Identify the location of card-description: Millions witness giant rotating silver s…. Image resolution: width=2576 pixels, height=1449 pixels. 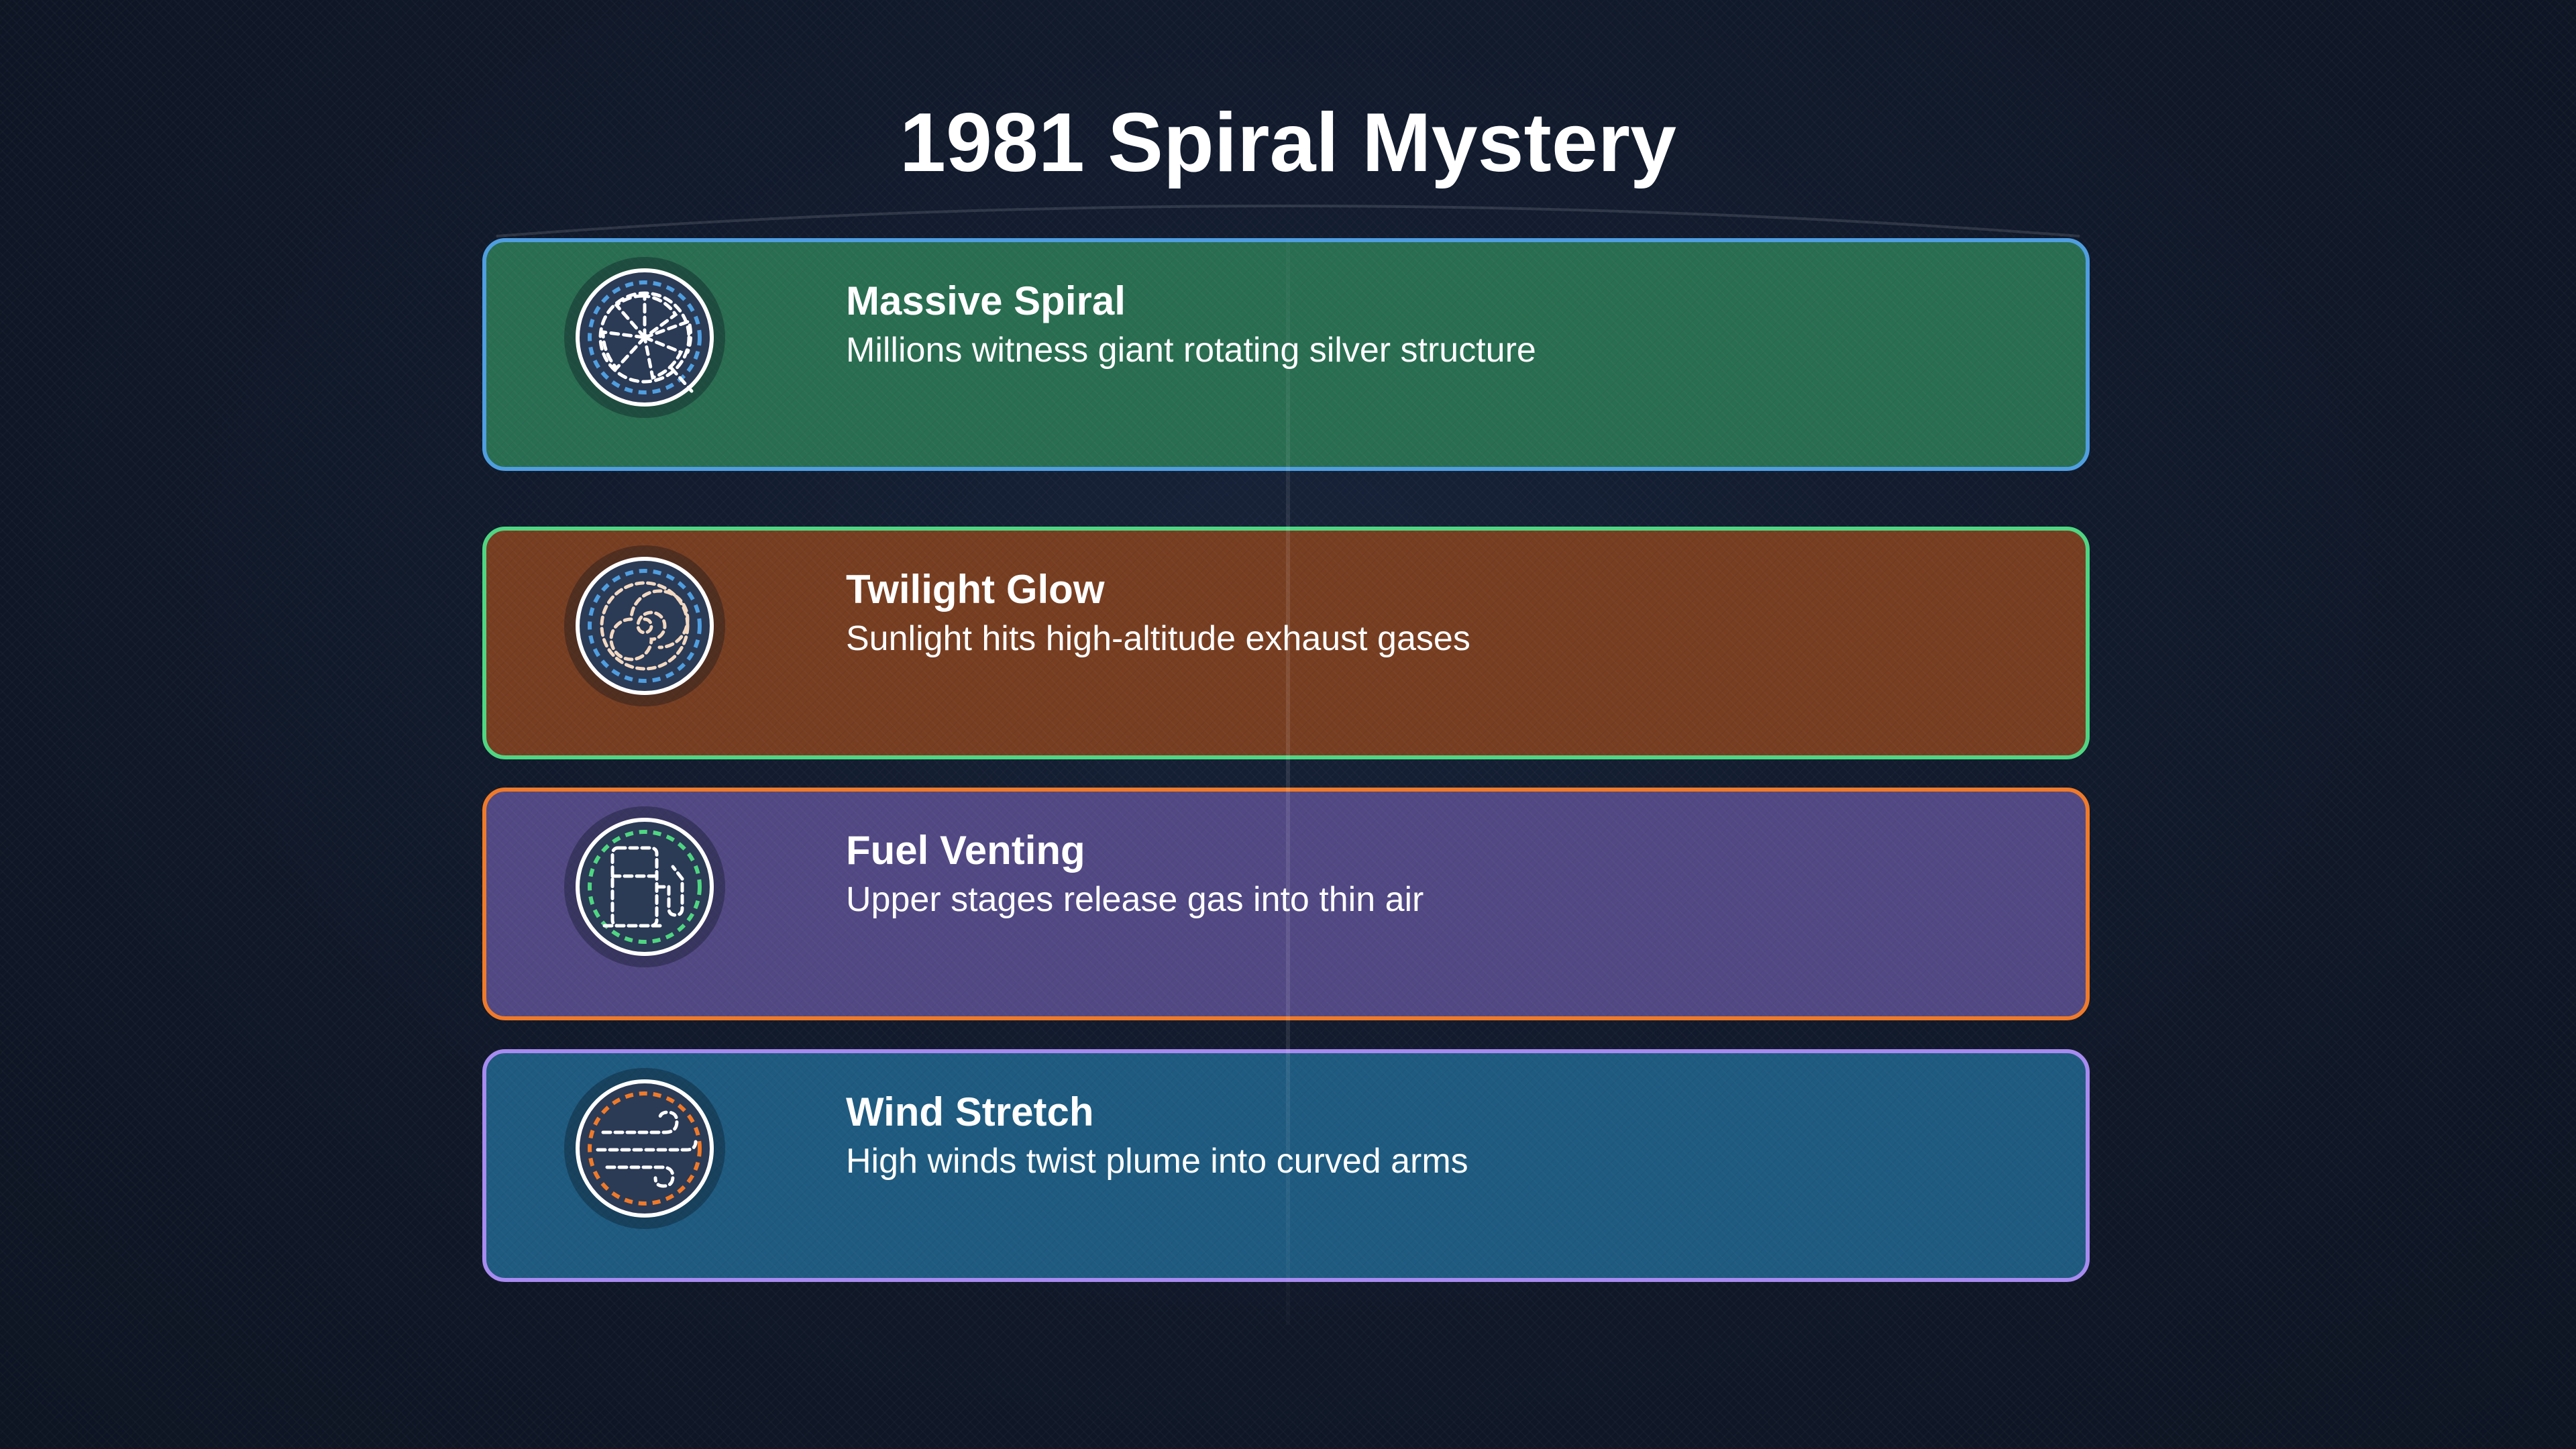
(1191, 350).